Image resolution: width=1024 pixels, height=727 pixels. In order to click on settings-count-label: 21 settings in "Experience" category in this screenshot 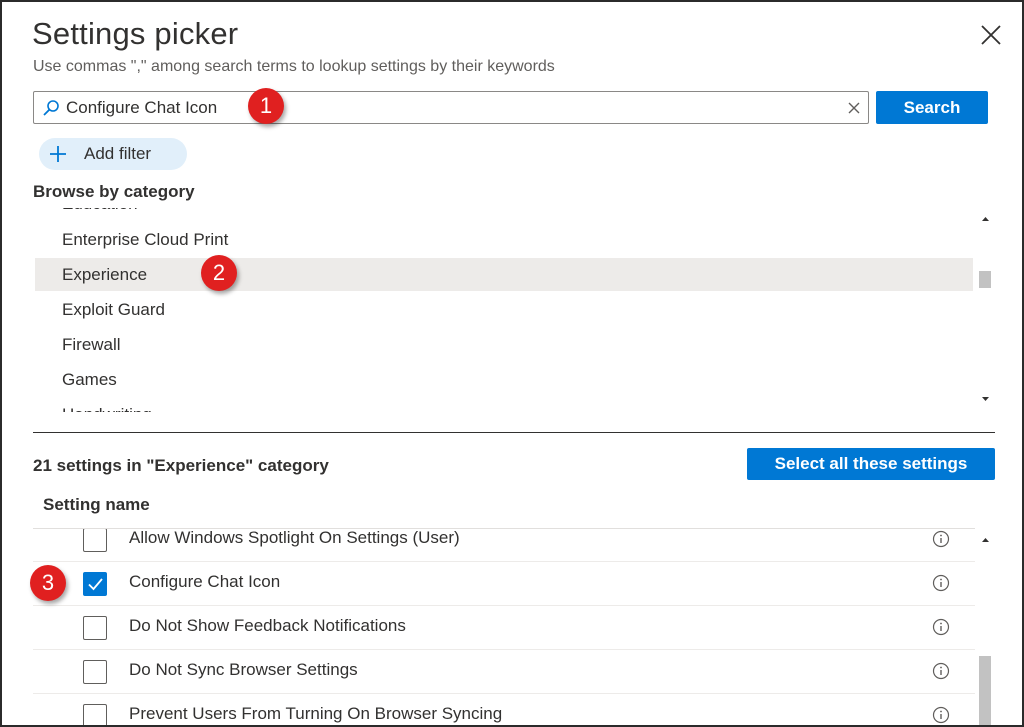, I will do `click(181, 465)`.